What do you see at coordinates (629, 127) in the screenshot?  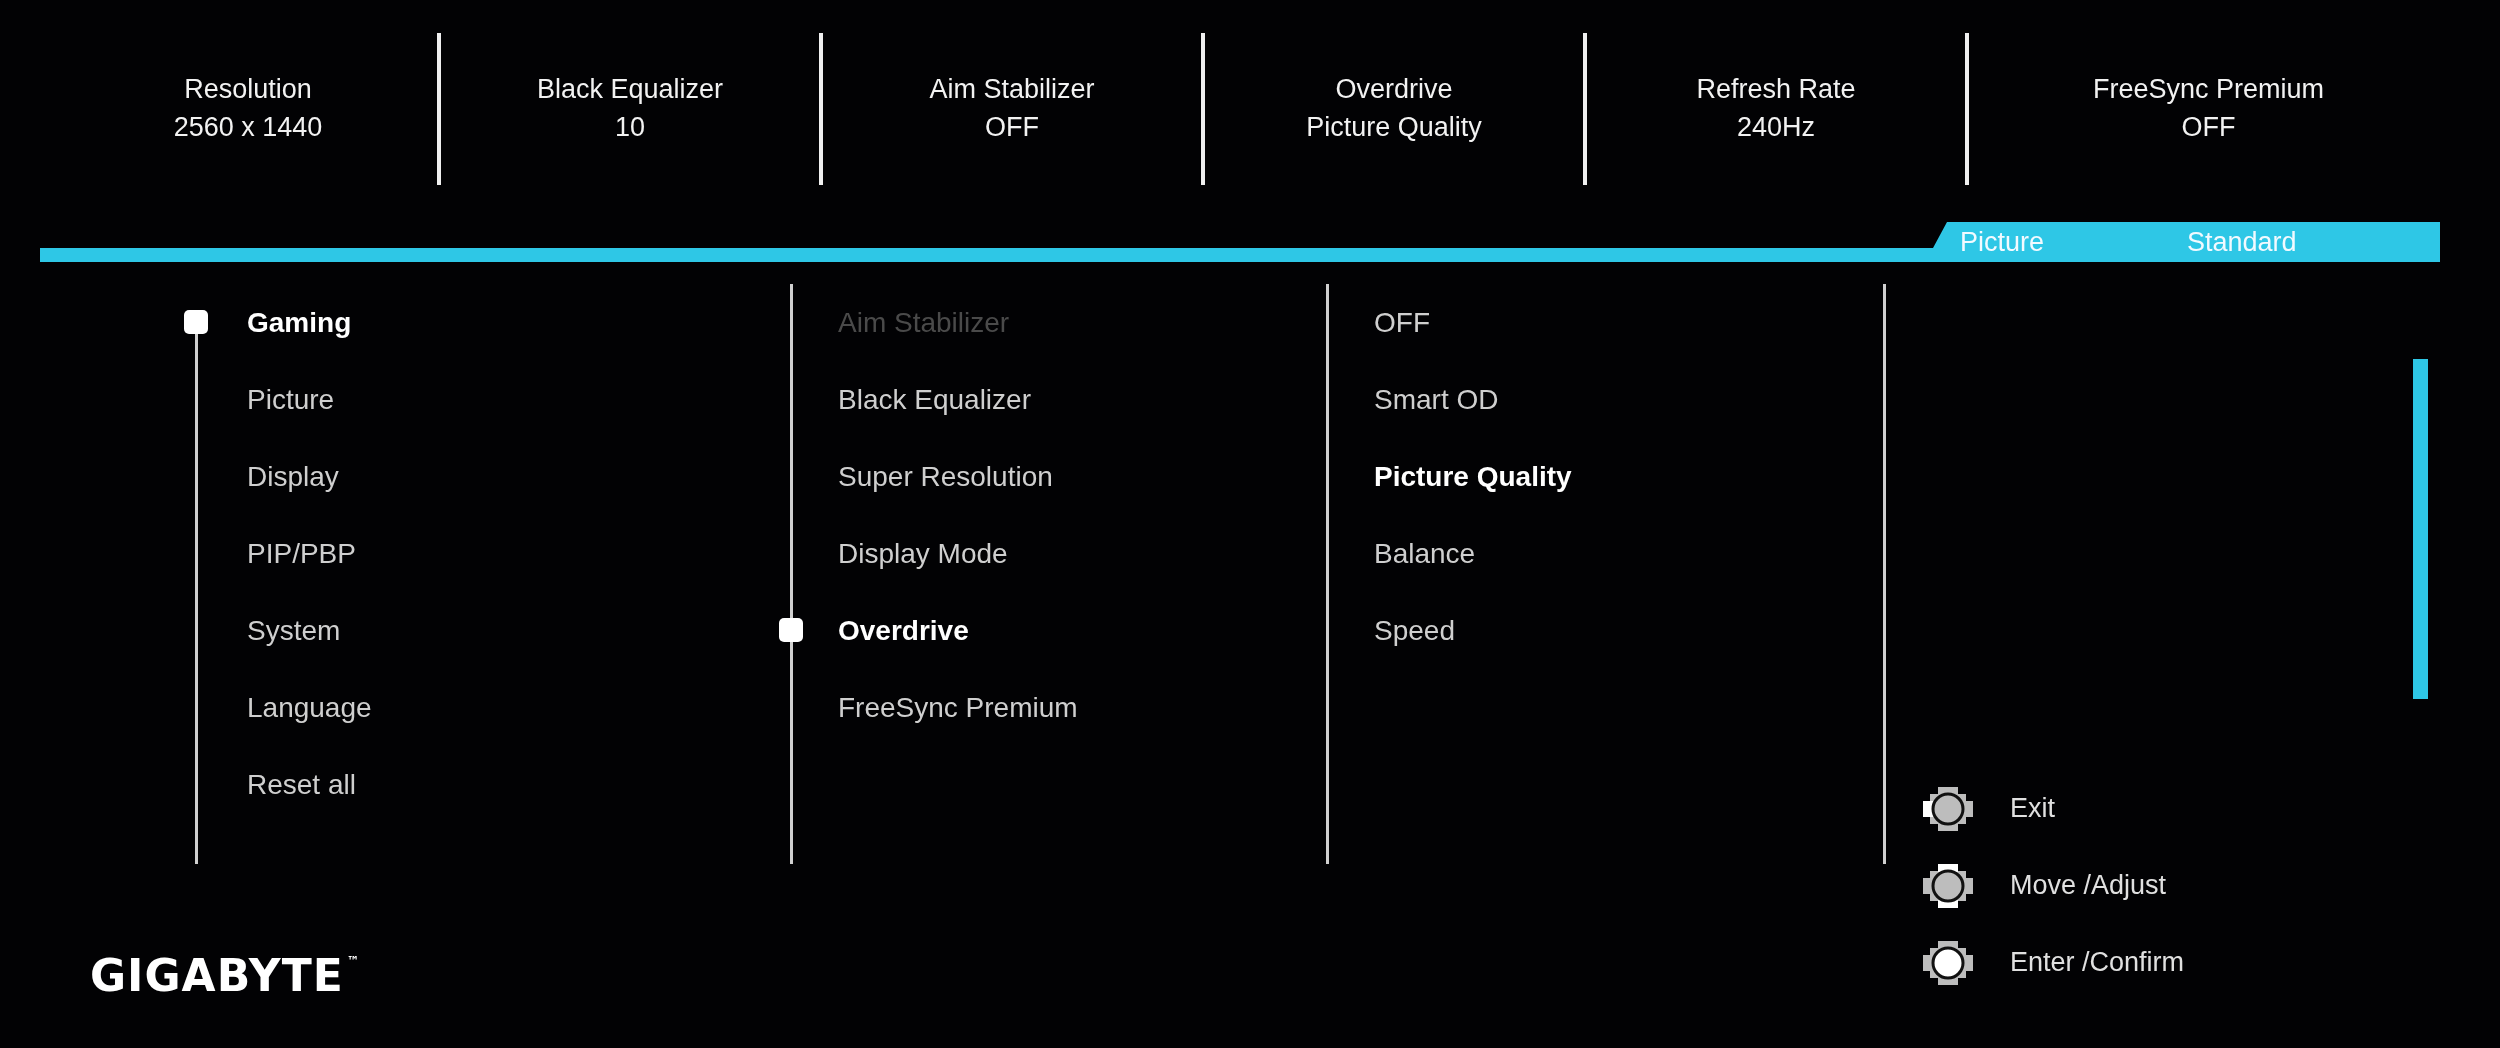 I see `status-value: 10` at bounding box center [629, 127].